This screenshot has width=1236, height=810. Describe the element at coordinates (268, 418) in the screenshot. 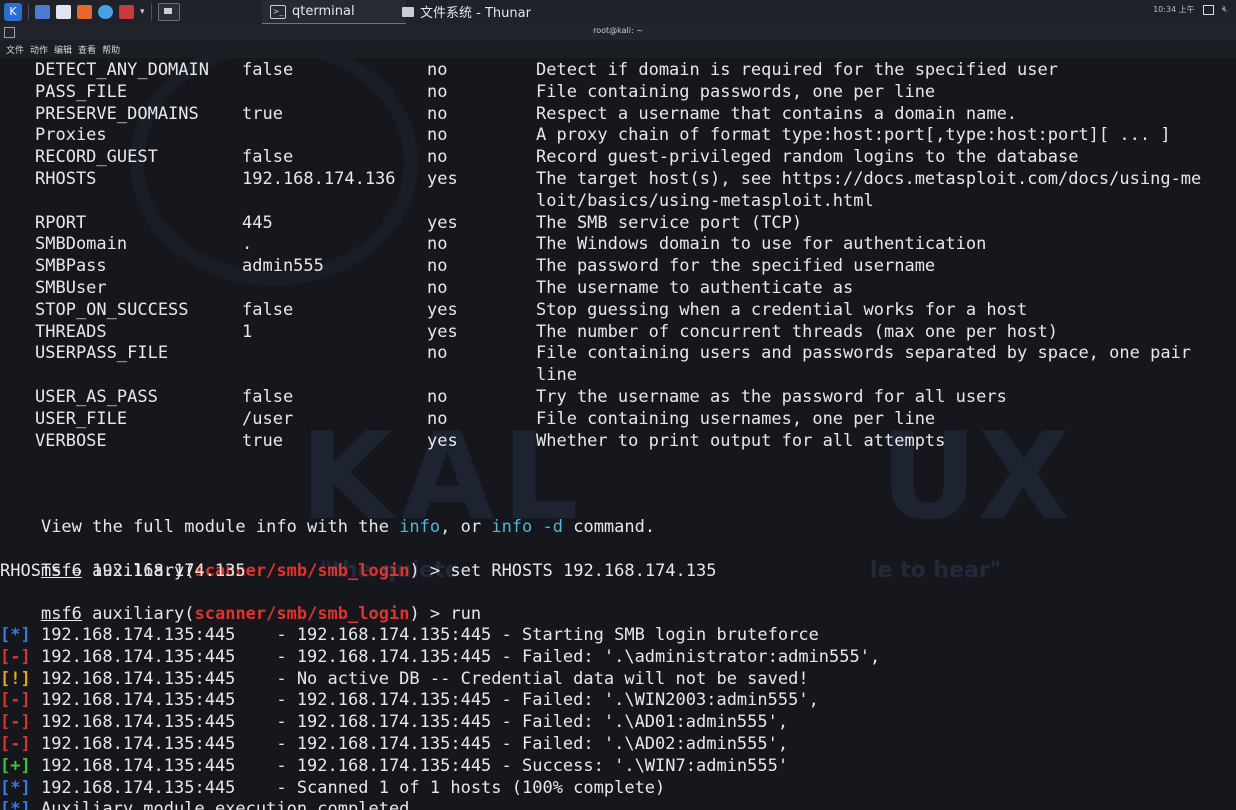

I see `option-value: /user` at that location.